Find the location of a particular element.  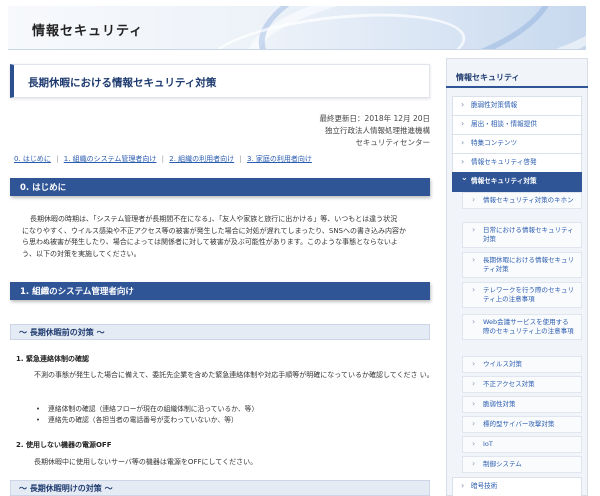

sidebar-subitem-telework: テレワークを行う際のセキュリティ上の注意事項 is located at coordinates (522, 295).